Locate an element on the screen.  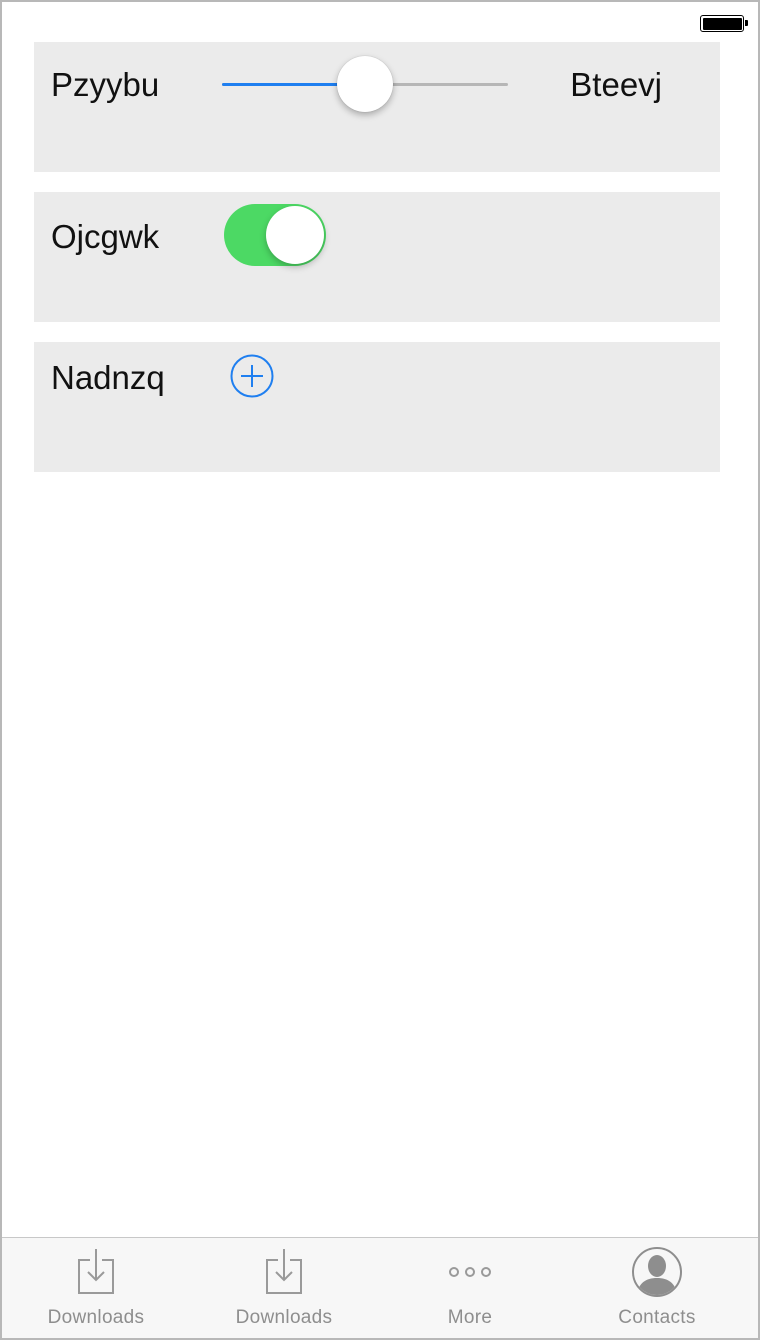
slider-row: Pzyybu Bteevj is located at coordinates (377, 107).